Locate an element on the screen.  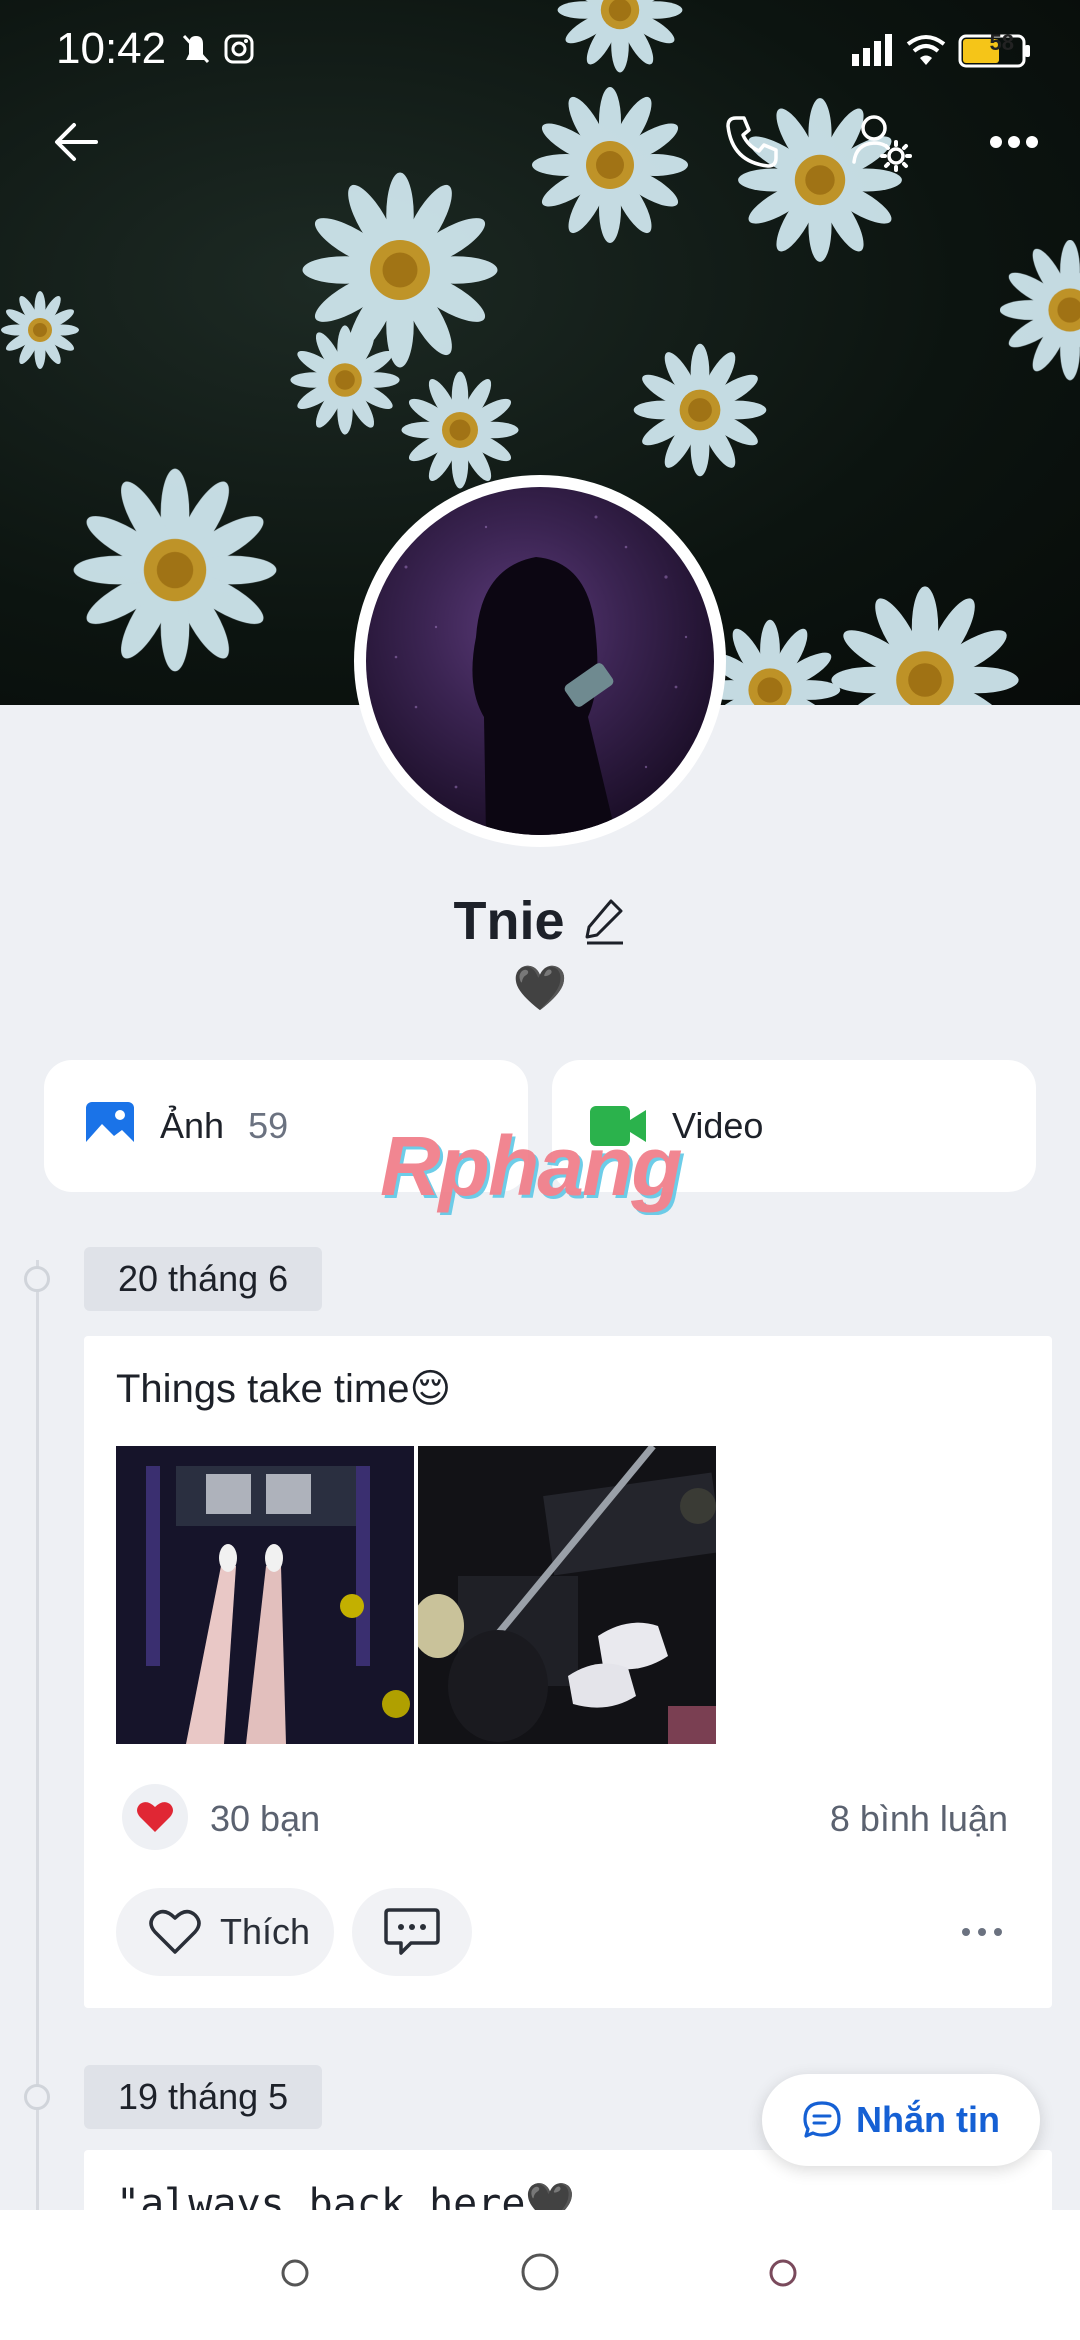
avatar-image is located at coordinates (540, 661).